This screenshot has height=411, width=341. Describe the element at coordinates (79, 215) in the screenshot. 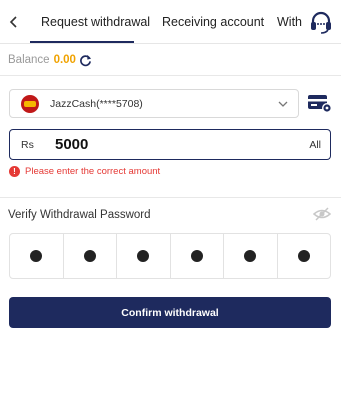

I see `password-label: Verify Withdrawal Password` at that location.